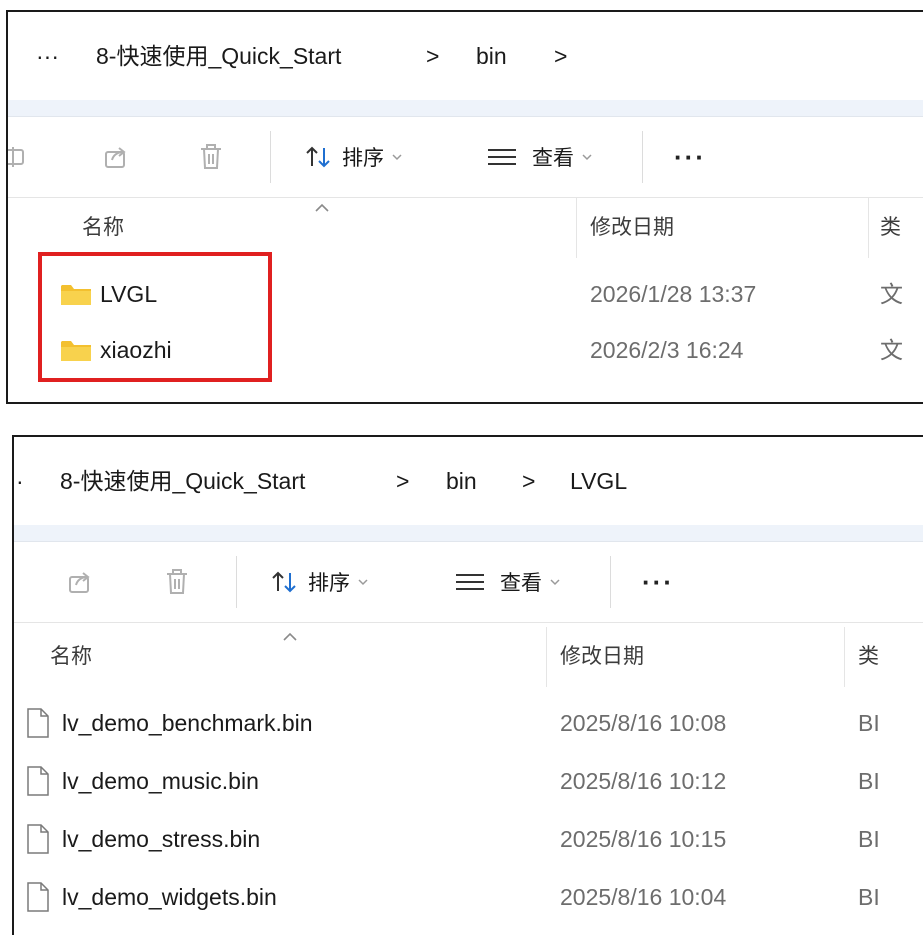  I want to click on file-name: lv_demo_stress.bin, so click(161, 839).